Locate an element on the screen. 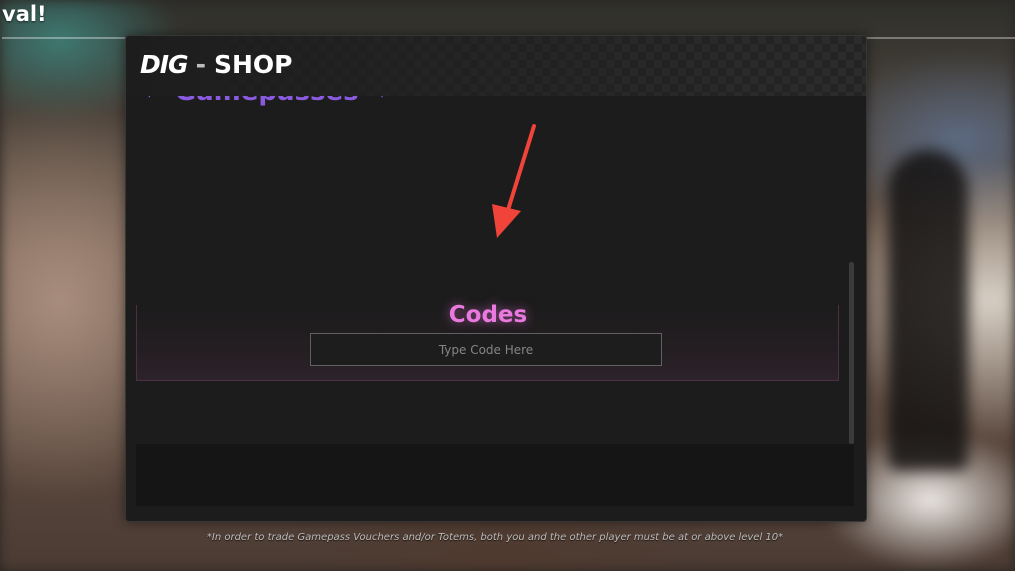  shop-title: DIG - SHOP is located at coordinates (216, 65).